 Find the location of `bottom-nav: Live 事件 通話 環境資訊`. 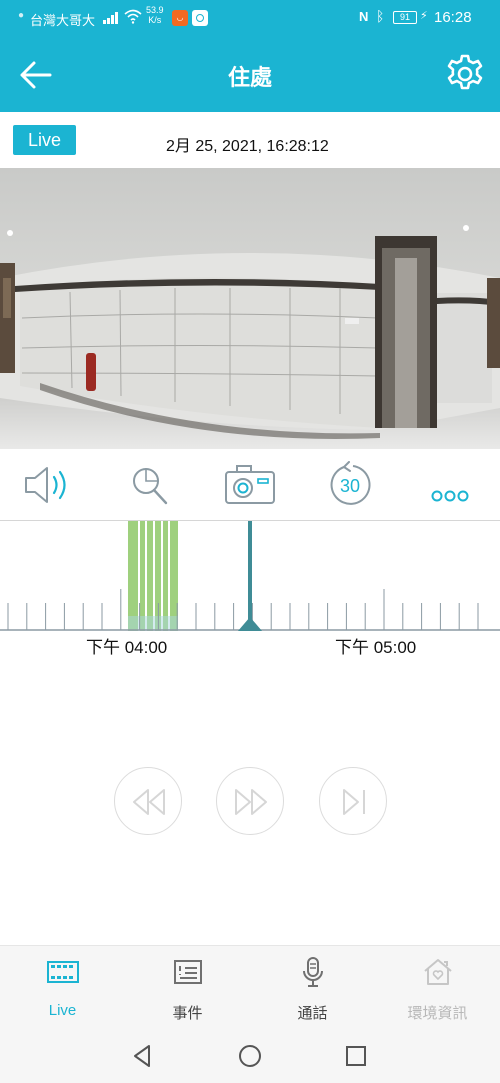

bottom-nav: Live 事件 通話 環境資訊 is located at coordinates (250, 986).